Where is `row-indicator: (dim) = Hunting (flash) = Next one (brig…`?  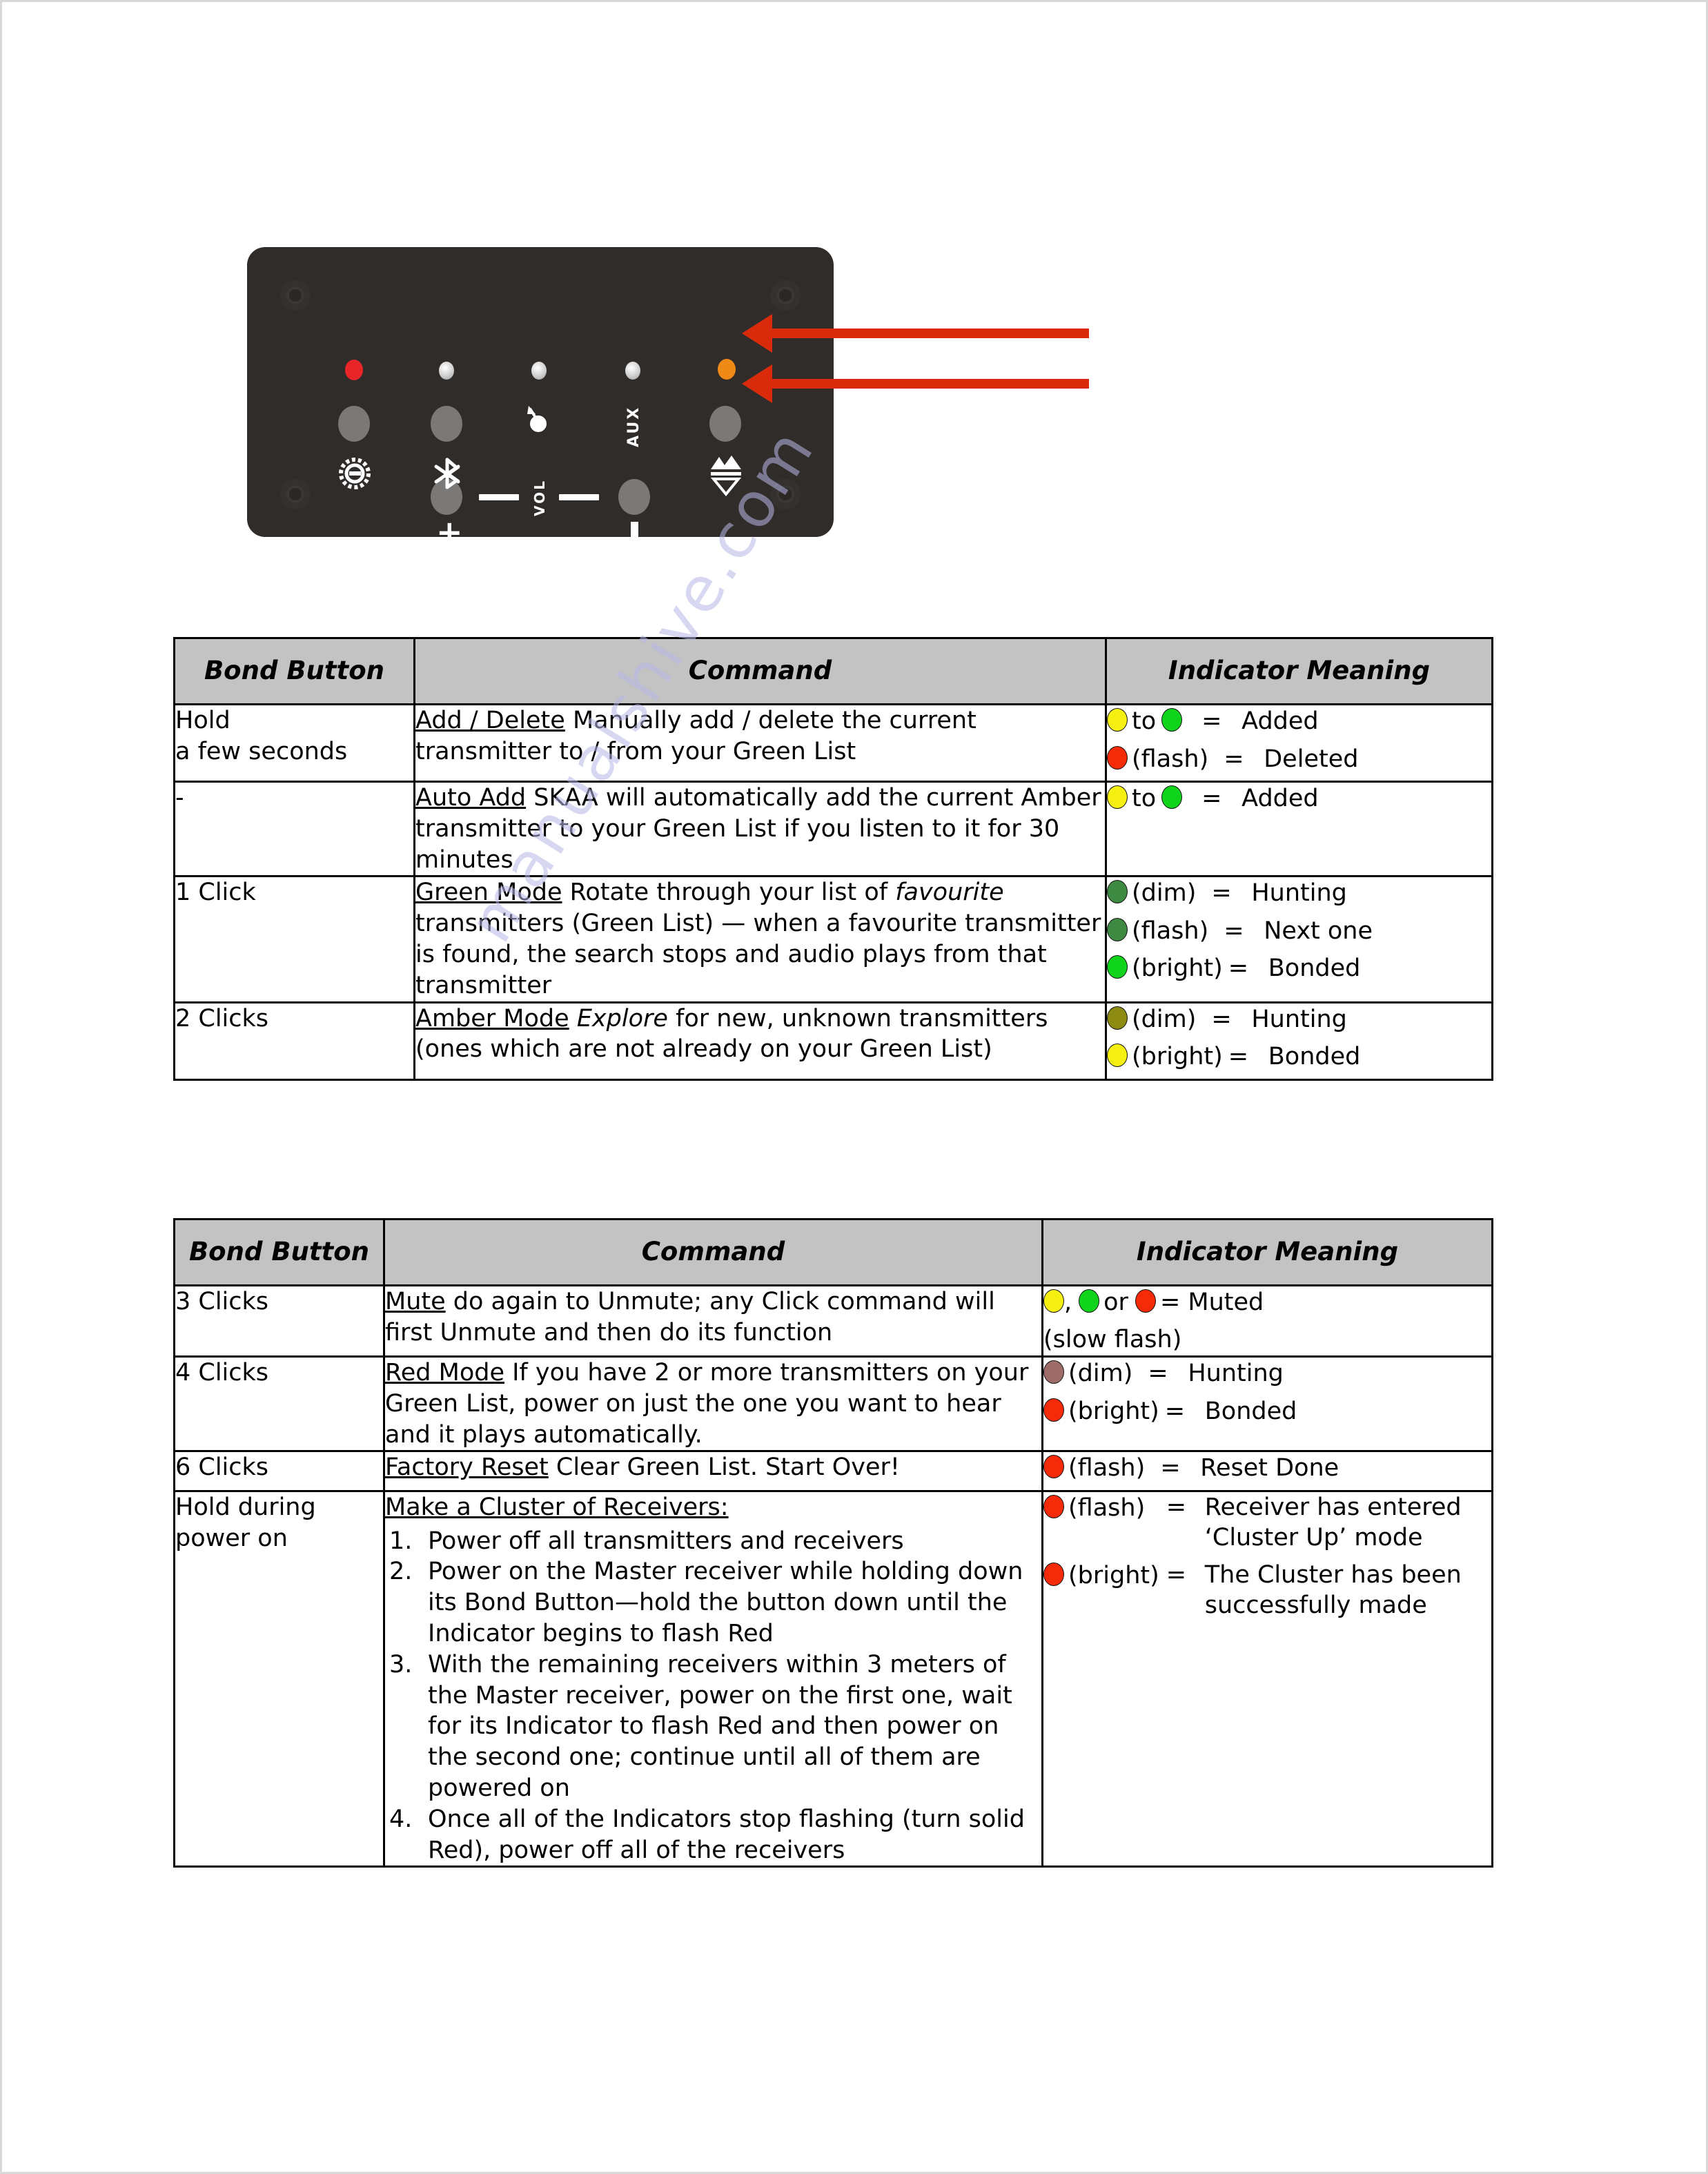
row-indicator: (dim) = Hunting (flash) = Next one (brig… is located at coordinates (1299, 939).